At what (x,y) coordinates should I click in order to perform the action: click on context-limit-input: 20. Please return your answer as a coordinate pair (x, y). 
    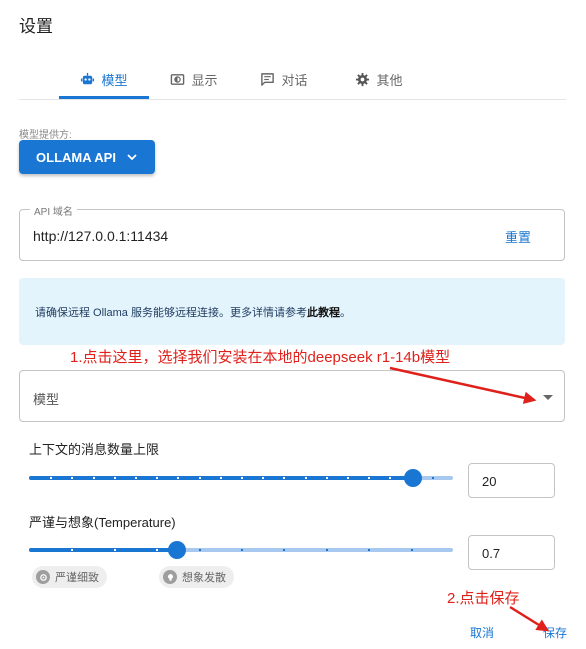
    Looking at the image, I should click on (511, 480).